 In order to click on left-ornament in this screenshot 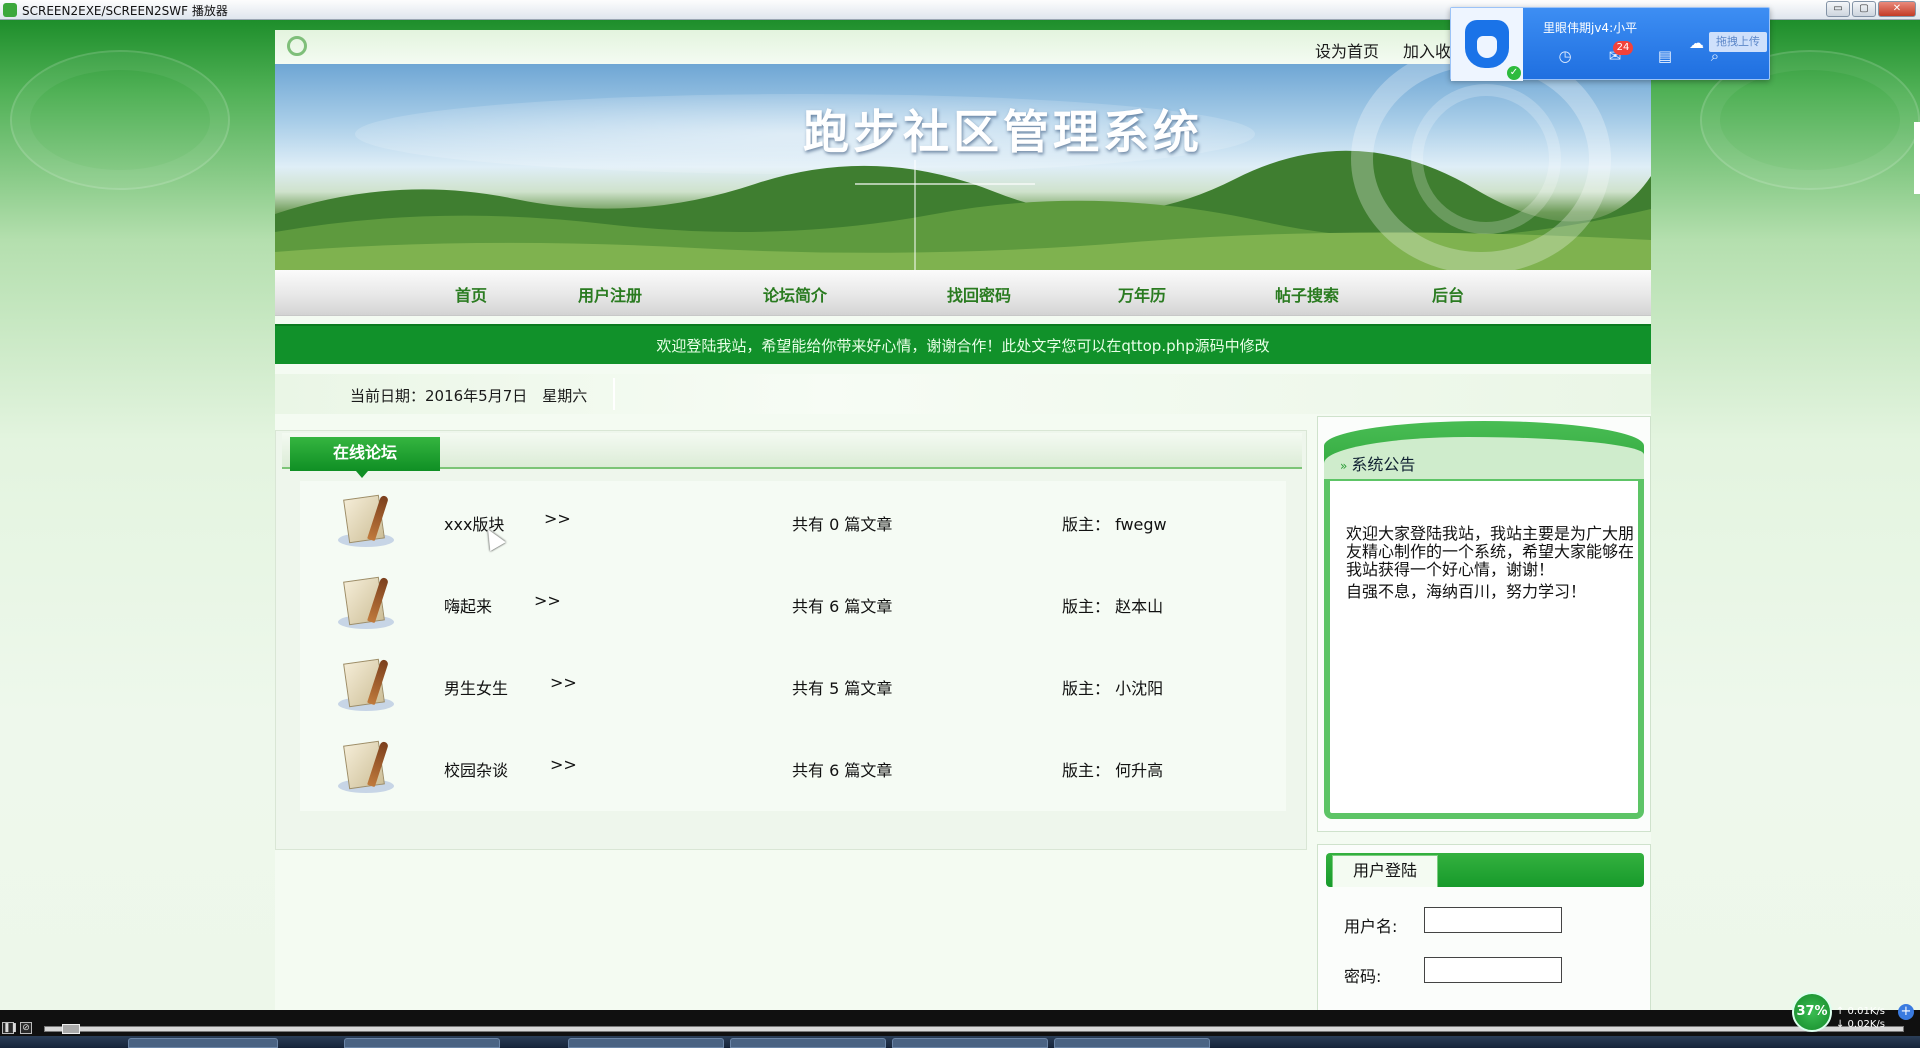, I will do `click(120, 120)`.